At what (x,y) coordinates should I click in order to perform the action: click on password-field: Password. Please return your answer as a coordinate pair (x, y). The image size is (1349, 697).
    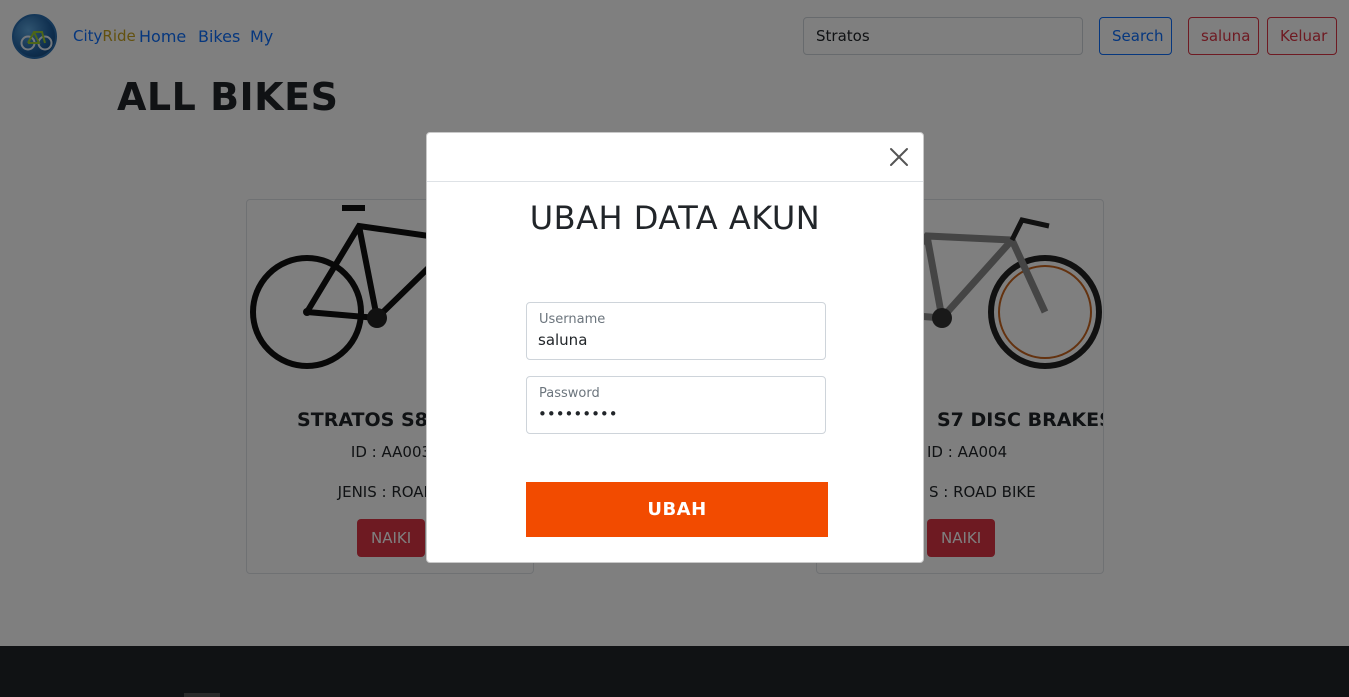
    Looking at the image, I should click on (676, 405).